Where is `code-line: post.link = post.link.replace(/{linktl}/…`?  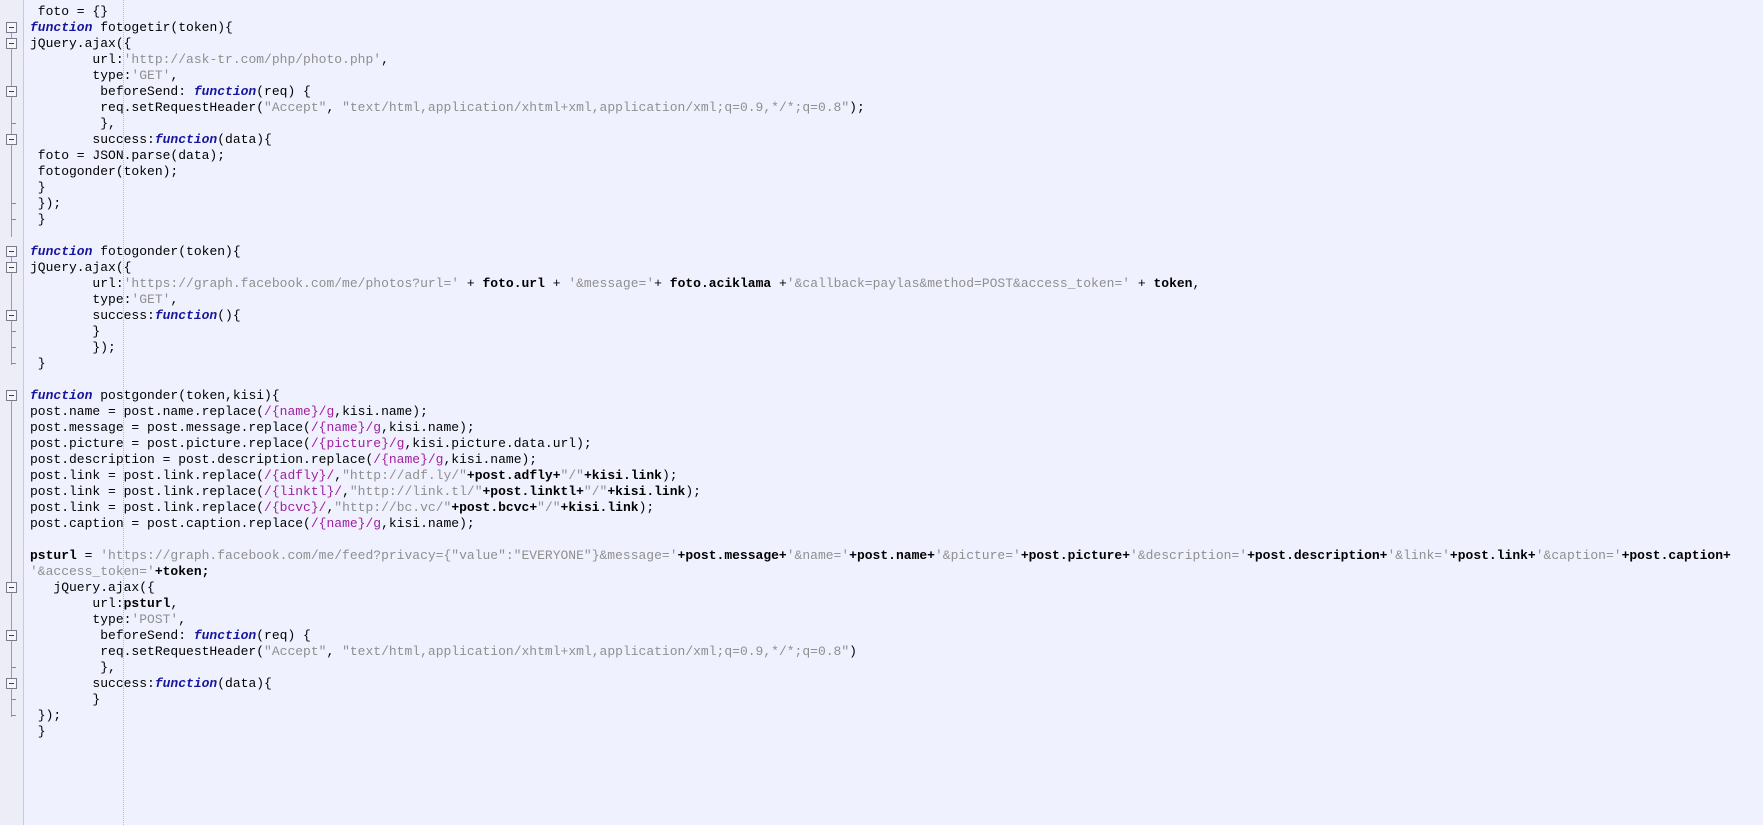 code-line: post.link = post.link.replace(/{linktl}/… is located at coordinates (362, 492).